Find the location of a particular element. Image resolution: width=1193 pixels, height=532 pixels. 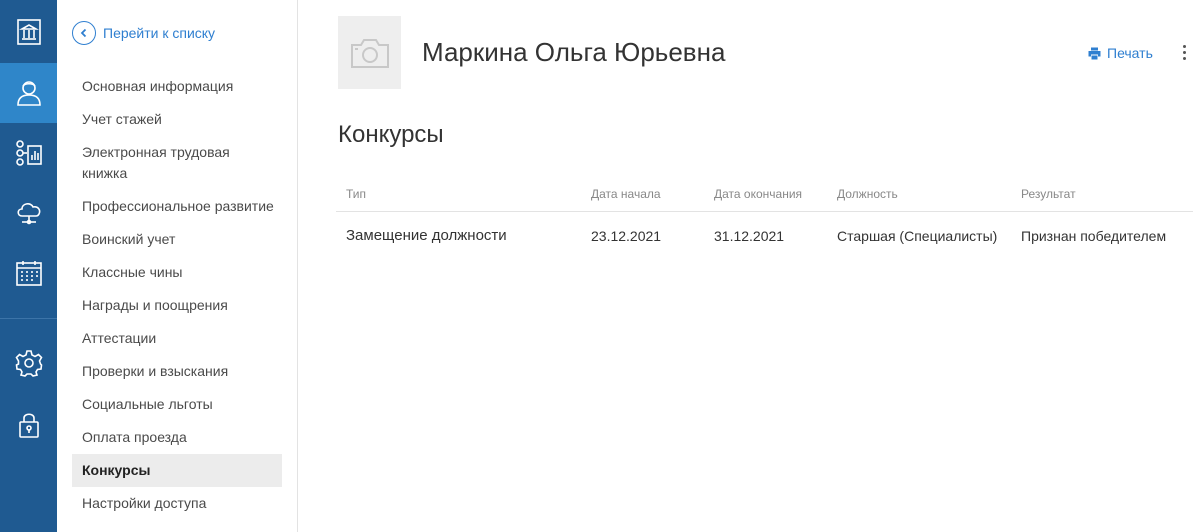

kebab-menu-icon is located at coordinates (1184, 46).